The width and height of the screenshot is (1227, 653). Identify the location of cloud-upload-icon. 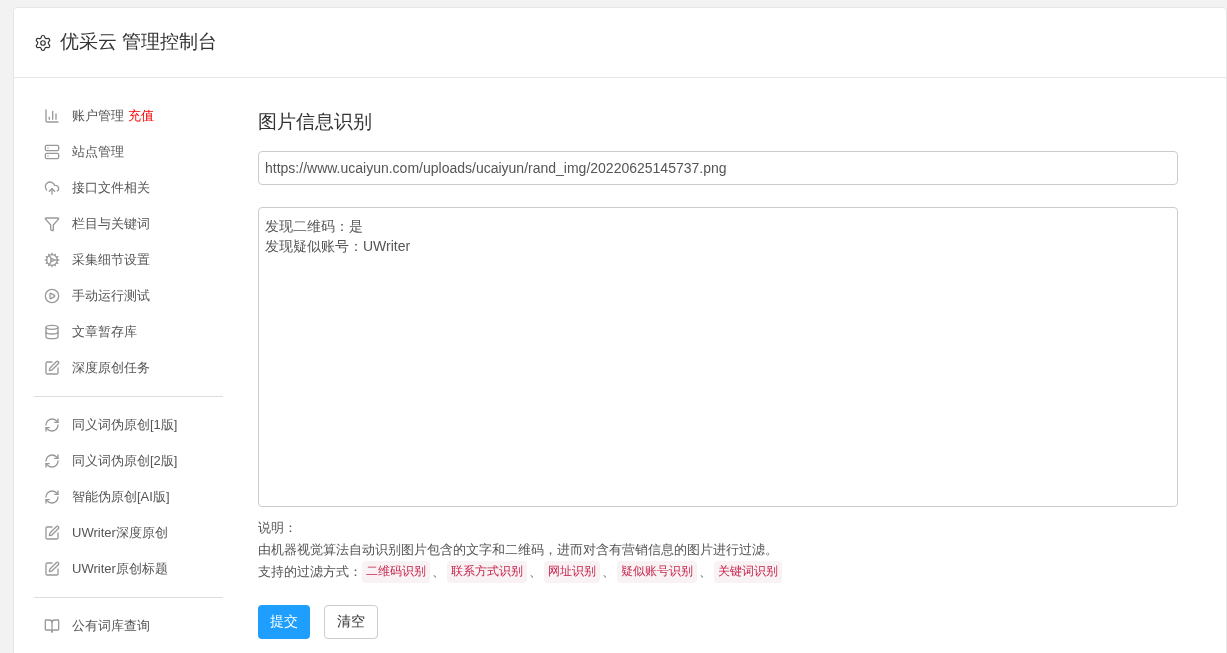
(52, 188).